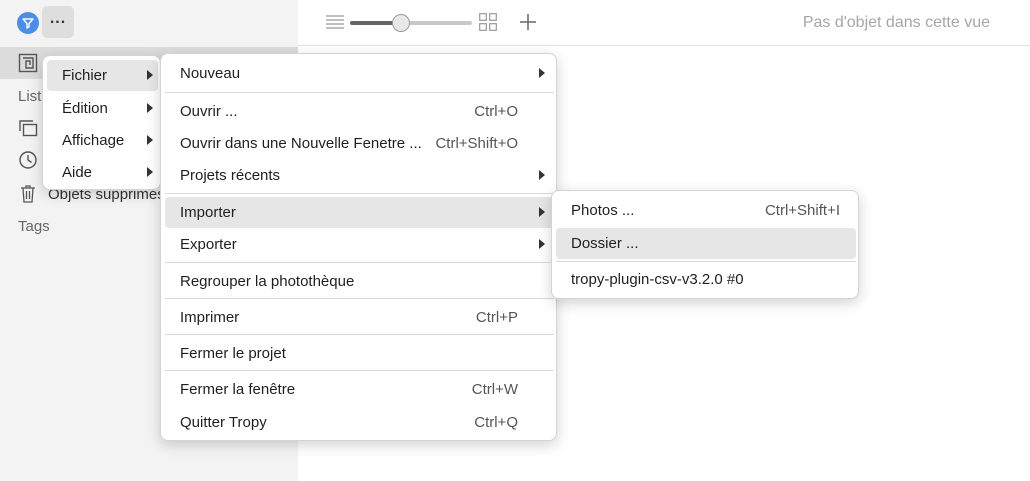  I want to click on menu-item-label: Exporter, so click(208, 244).